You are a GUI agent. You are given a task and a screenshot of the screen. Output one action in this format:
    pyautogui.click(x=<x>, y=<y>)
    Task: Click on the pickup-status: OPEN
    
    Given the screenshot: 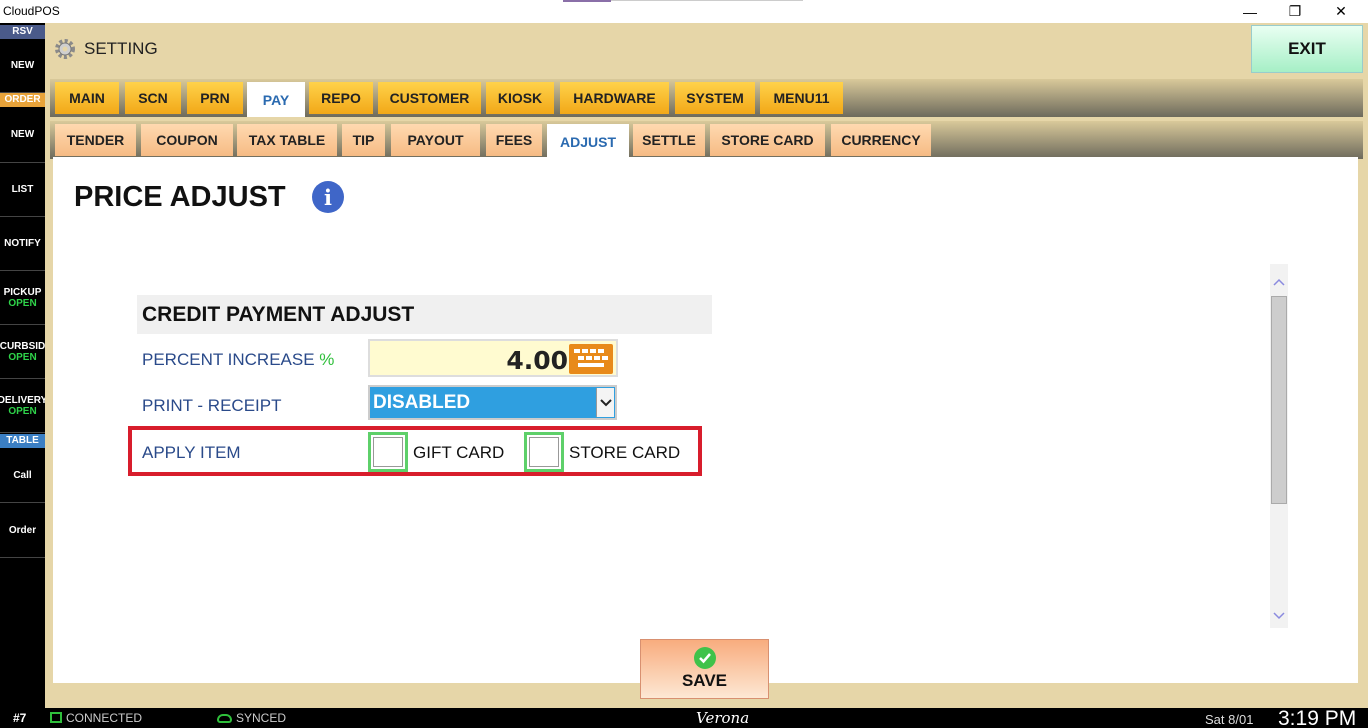 What is the action you would take?
    pyautogui.click(x=22, y=303)
    